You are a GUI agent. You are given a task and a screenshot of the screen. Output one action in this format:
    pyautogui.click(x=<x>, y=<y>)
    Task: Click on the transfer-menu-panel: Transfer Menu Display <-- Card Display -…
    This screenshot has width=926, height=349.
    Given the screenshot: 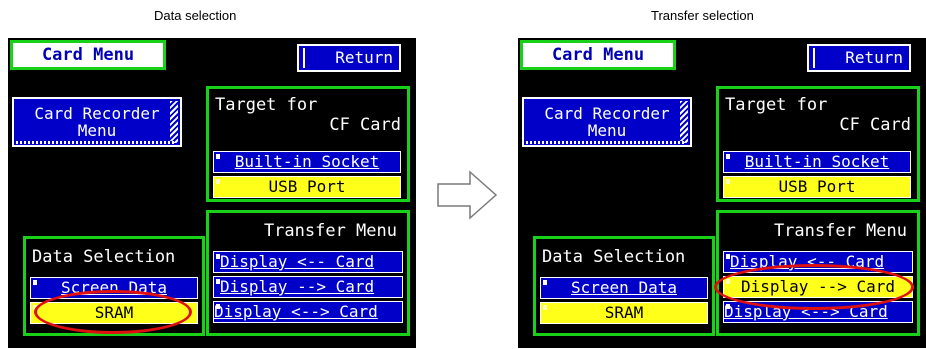 What is the action you would take?
    pyautogui.click(x=308, y=273)
    